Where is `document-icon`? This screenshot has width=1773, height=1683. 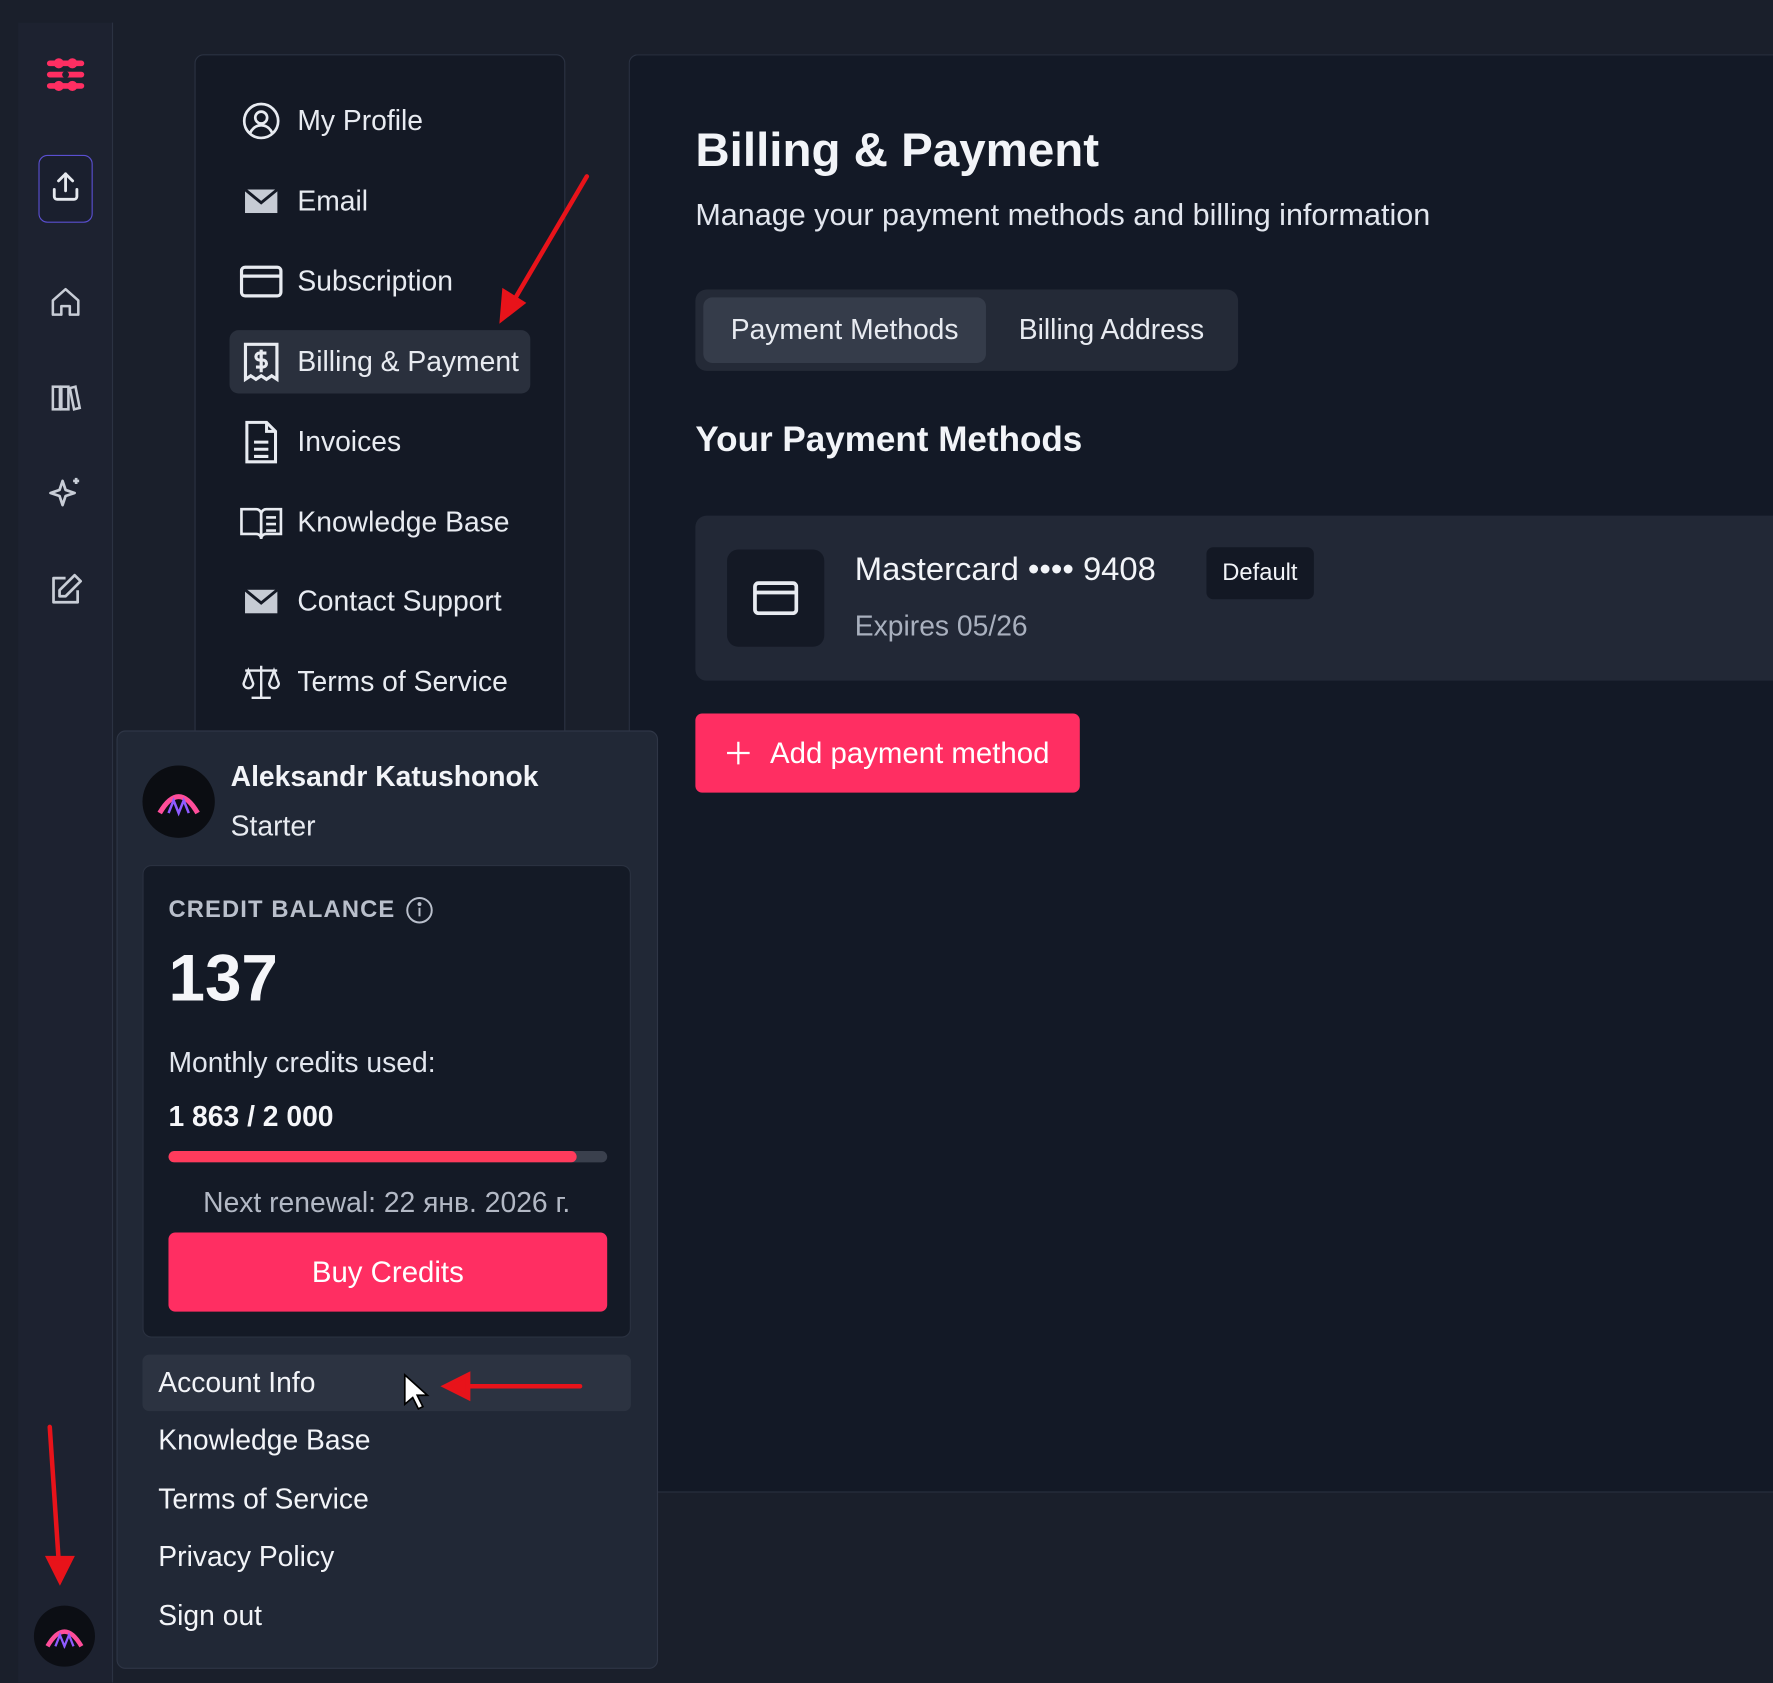
document-icon is located at coordinates (261, 441).